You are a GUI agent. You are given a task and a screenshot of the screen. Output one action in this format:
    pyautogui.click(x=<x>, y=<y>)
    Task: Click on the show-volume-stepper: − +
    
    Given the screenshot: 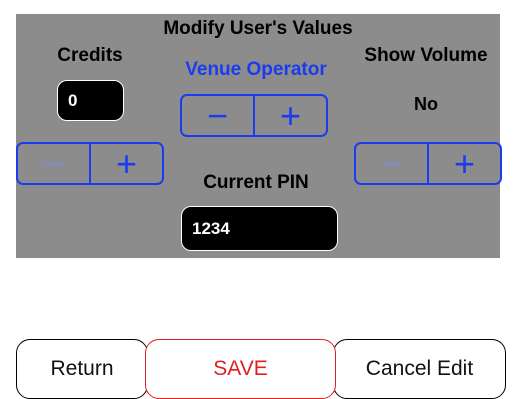 What is the action you would take?
    pyautogui.click(x=428, y=163)
    